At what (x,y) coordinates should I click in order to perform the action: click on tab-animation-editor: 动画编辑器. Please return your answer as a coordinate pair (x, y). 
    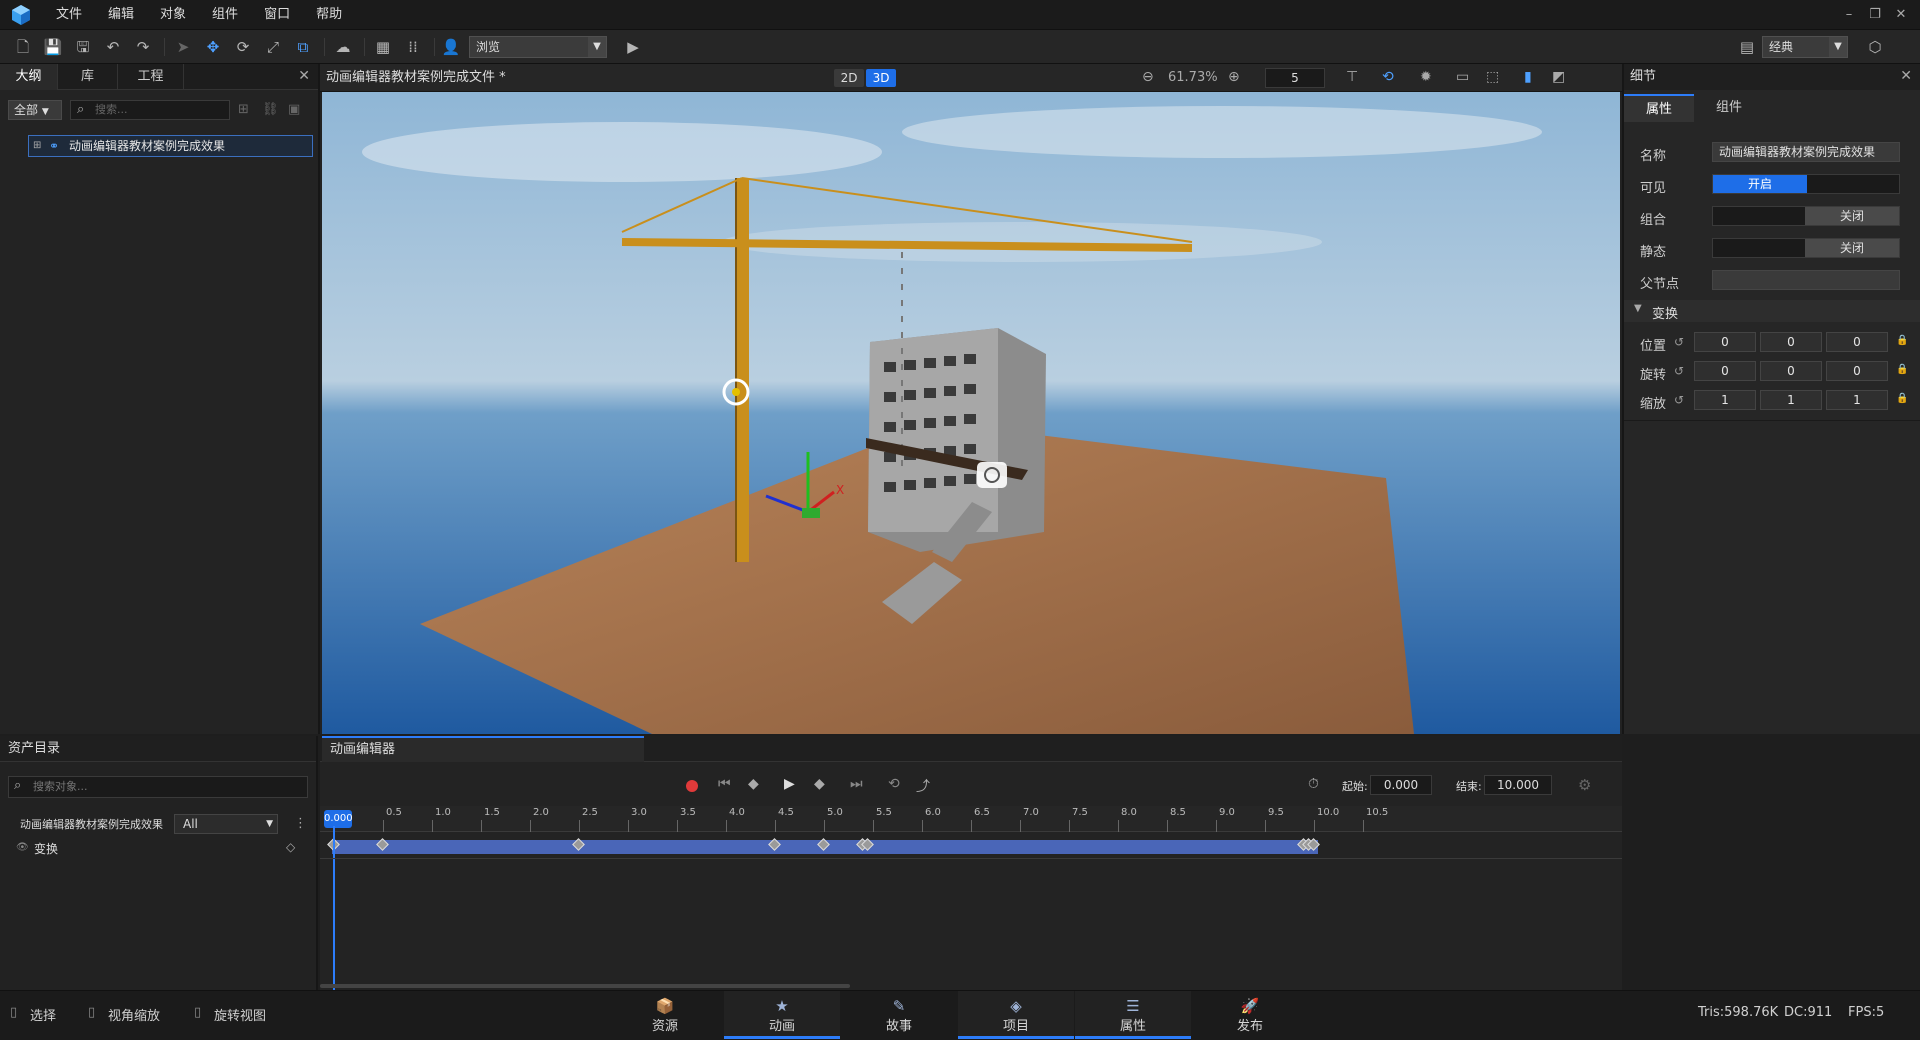
    Looking at the image, I should click on (483, 749).